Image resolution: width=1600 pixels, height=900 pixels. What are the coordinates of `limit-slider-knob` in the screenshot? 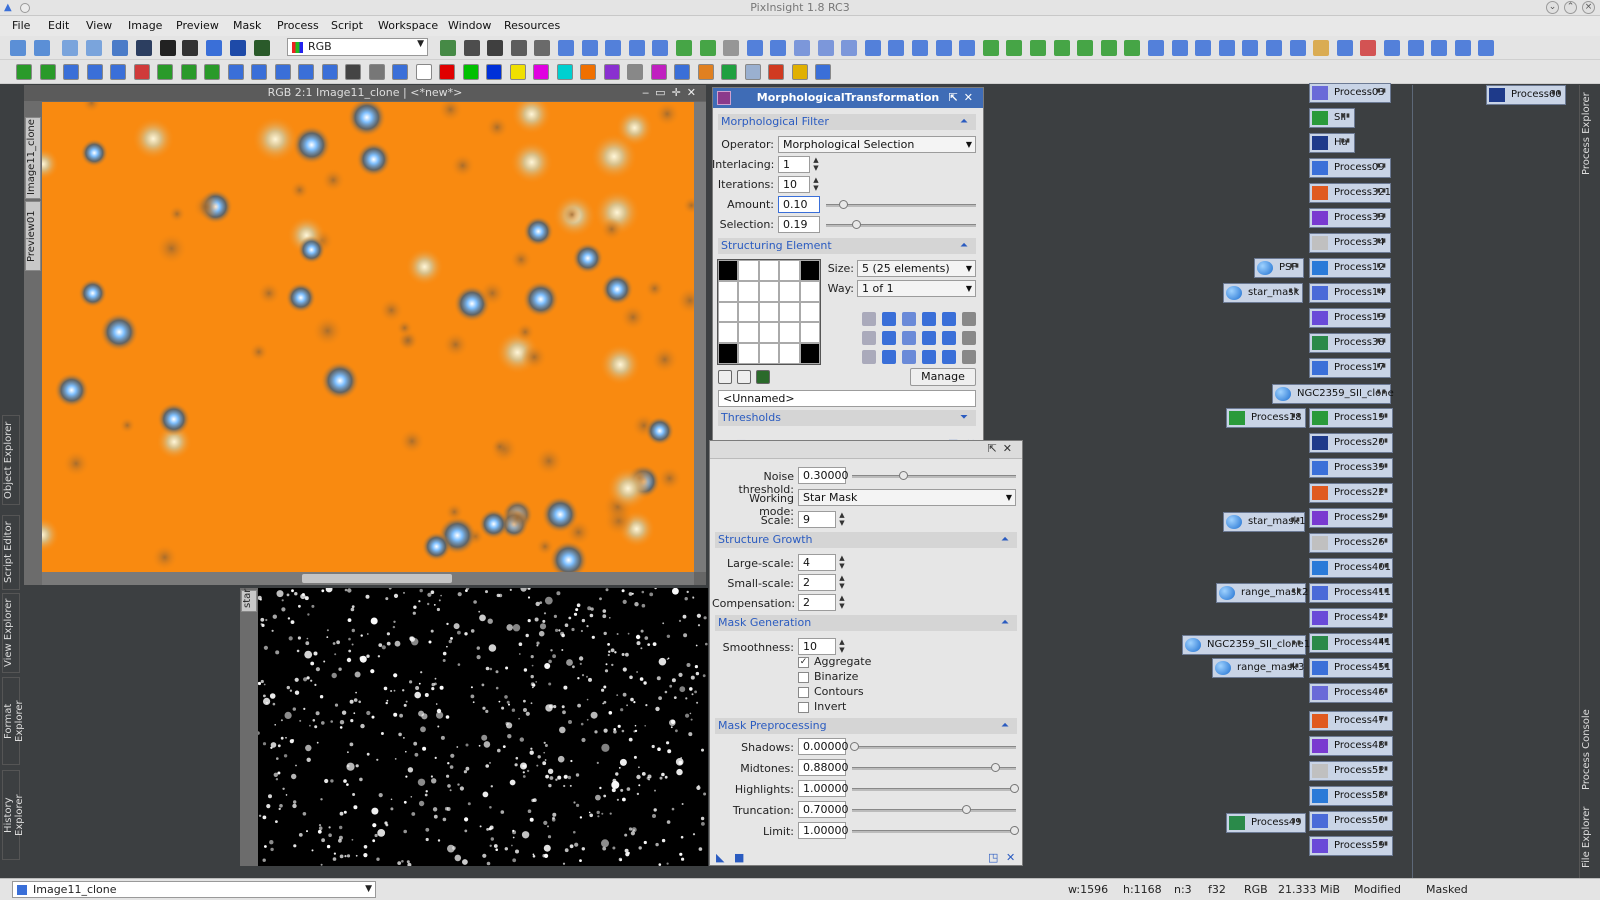 It's located at (1014, 830).